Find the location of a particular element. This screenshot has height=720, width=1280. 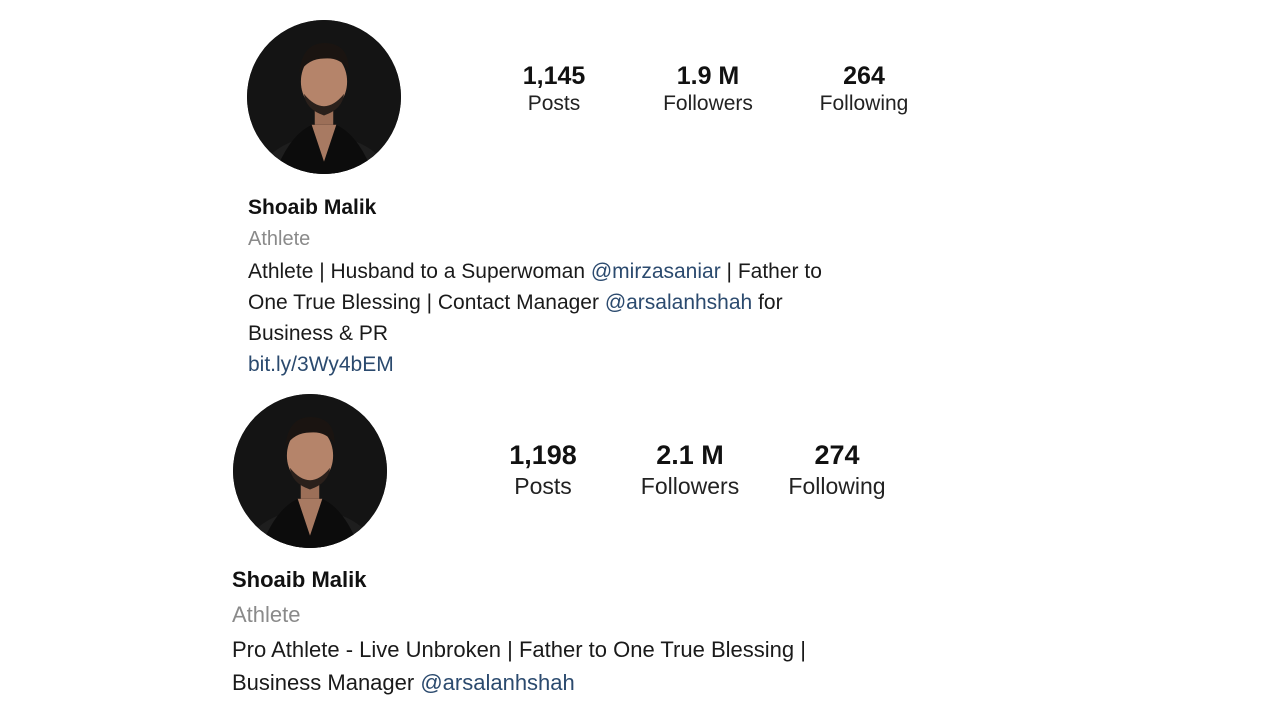

posts-stat: 1,145 Posts is located at coordinates (554, 89).